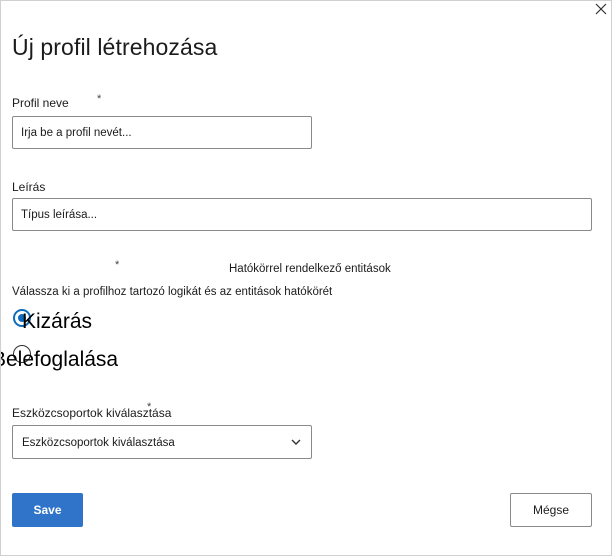  Describe the element at coordinates (302, 214) in the screenshot. I see `description-input` at that location.